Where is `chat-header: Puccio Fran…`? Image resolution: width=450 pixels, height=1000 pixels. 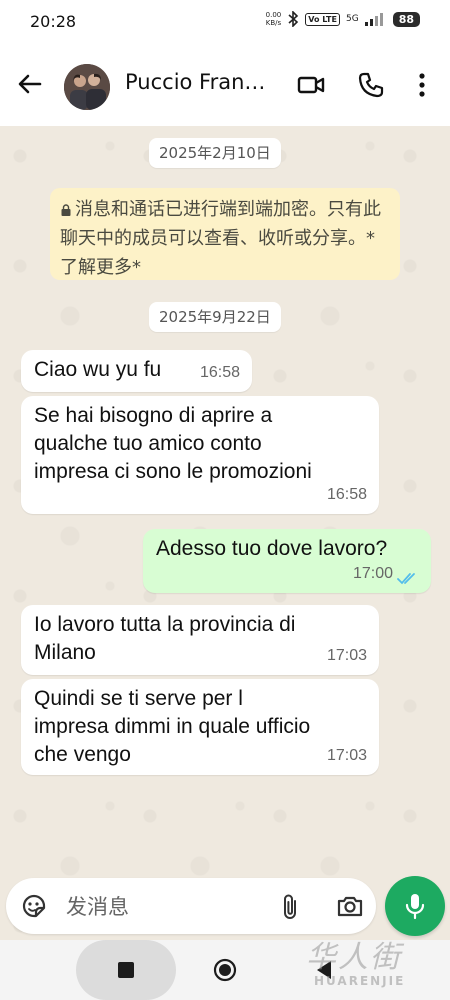 chat-header: Puccio Fran… is located at coordinates (225, 85).